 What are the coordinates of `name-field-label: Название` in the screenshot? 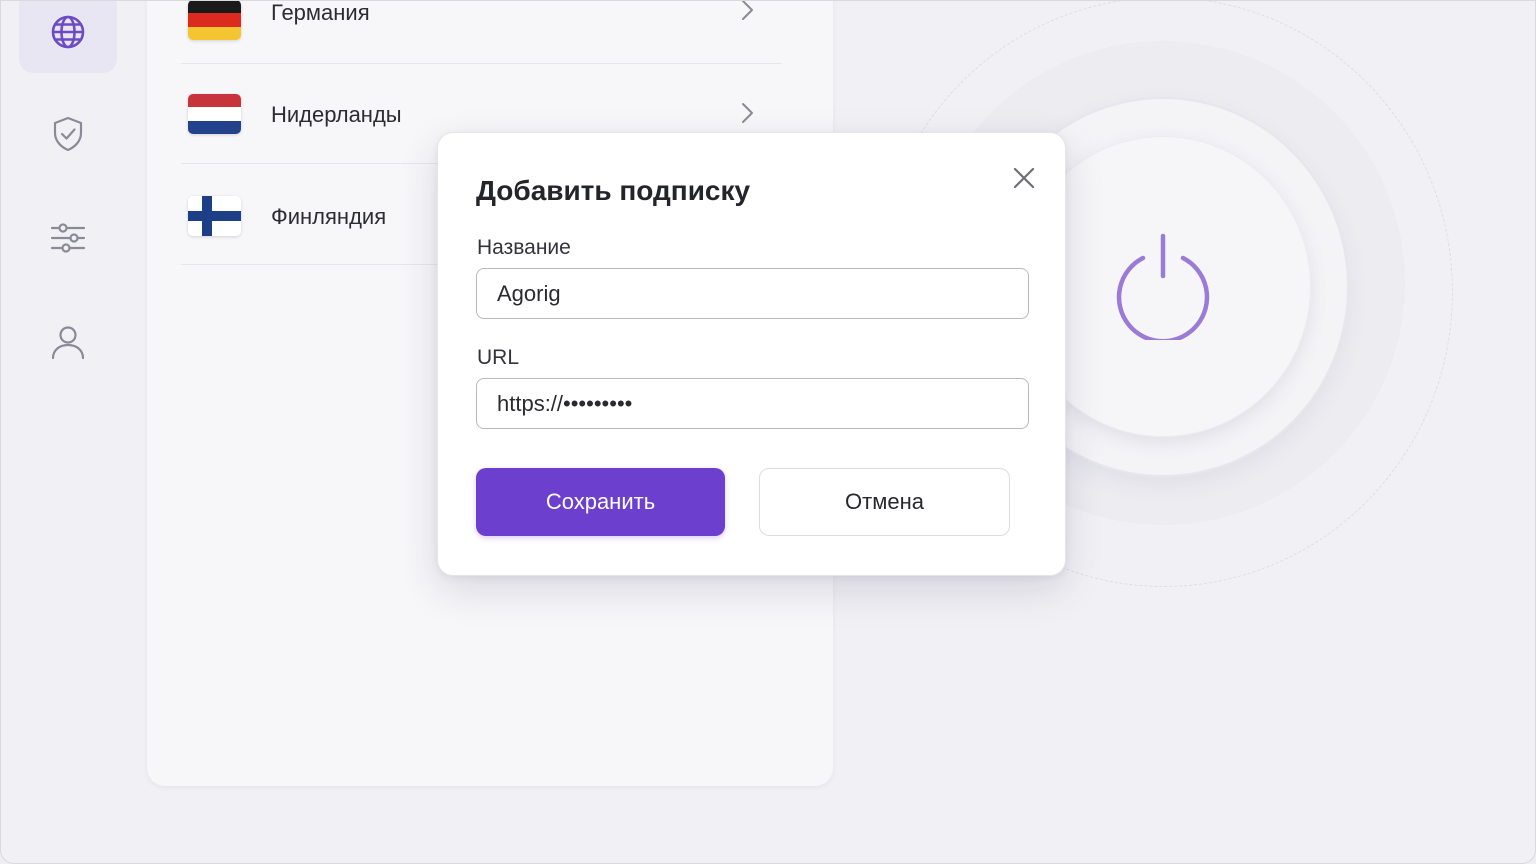 It's located at (524, 247).